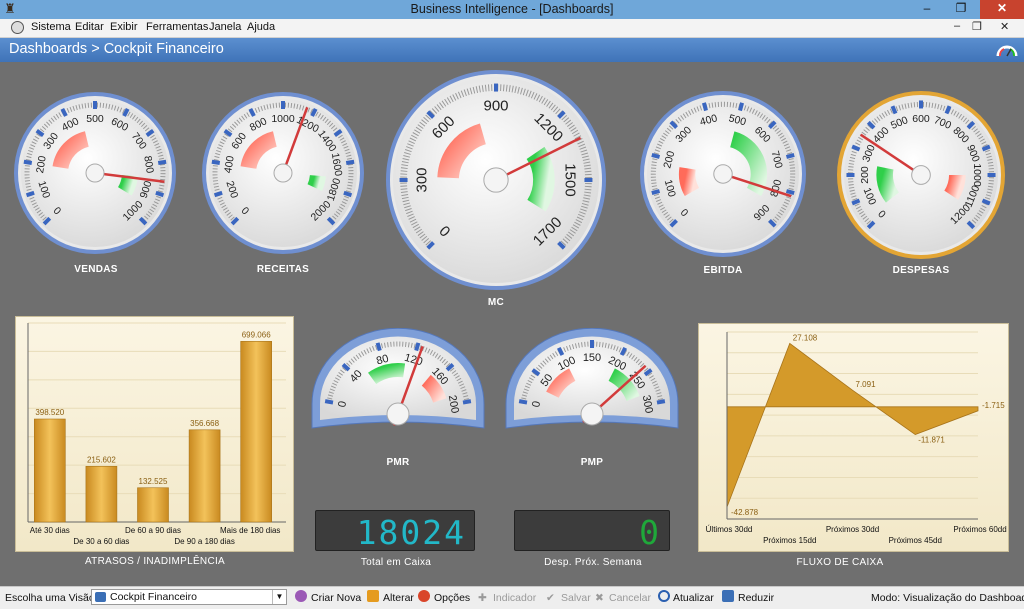  What do you see at coordinates (89, 27) in the screenshot?
I see `menu-editar: Editar` at bounding box center [89, 27].